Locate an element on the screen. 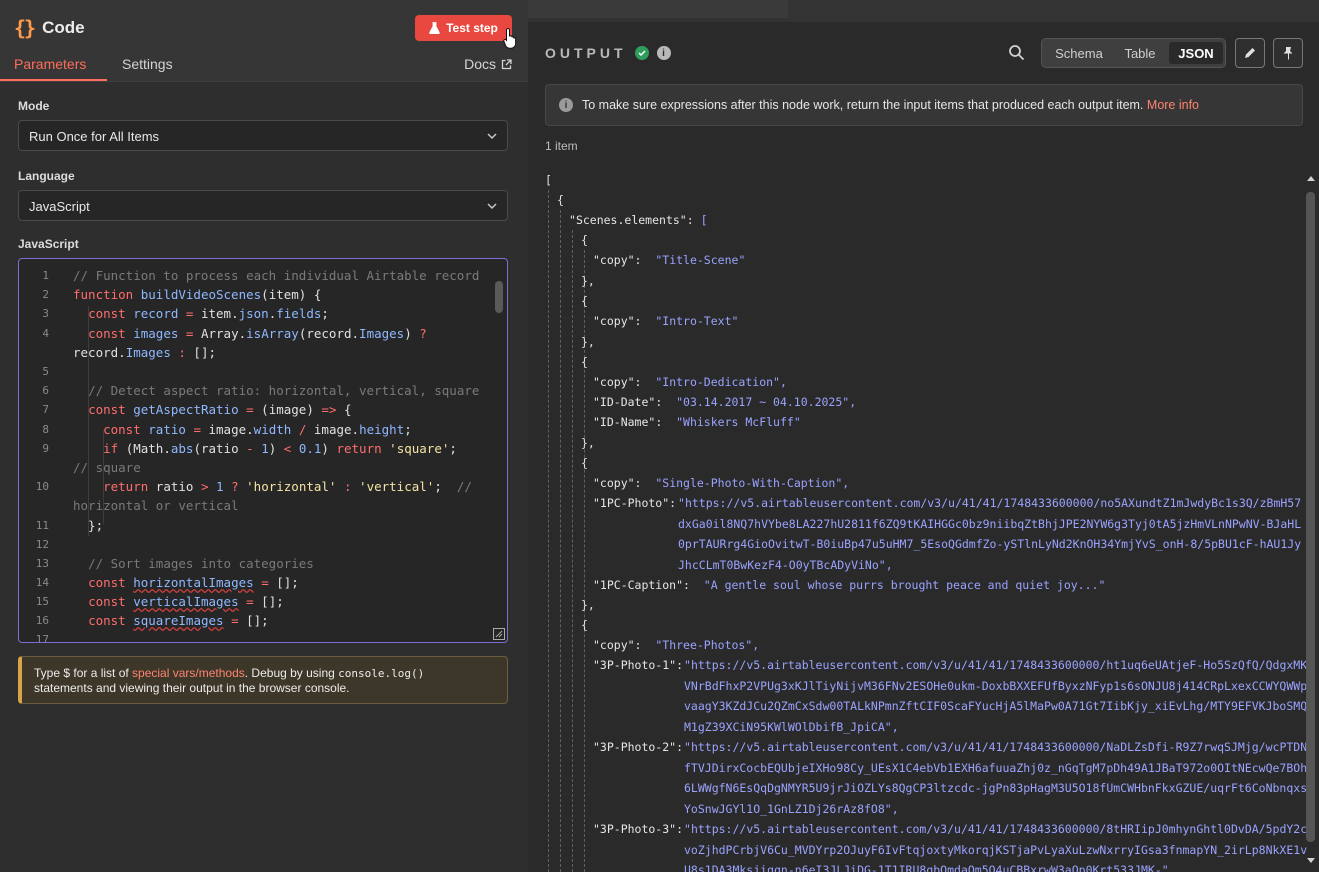  mode-label: Mode is located at coordinates (34, 106).